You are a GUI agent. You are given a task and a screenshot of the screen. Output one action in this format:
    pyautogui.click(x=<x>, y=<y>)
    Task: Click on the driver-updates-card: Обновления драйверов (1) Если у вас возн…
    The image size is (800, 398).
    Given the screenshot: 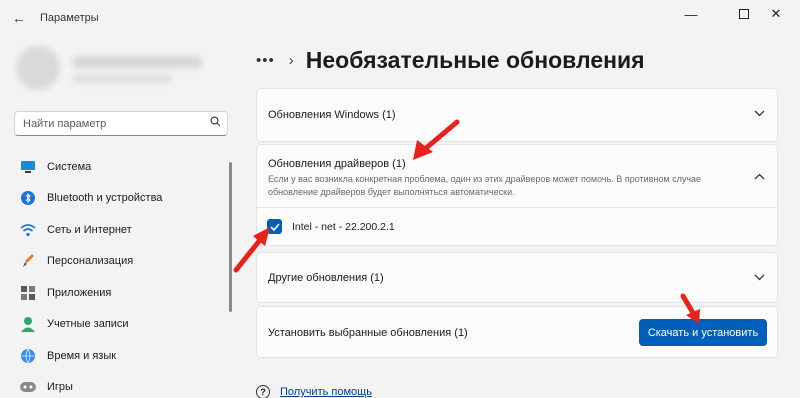 What is the action you would take?
    pyautogui.click(x=517, y=176)
    